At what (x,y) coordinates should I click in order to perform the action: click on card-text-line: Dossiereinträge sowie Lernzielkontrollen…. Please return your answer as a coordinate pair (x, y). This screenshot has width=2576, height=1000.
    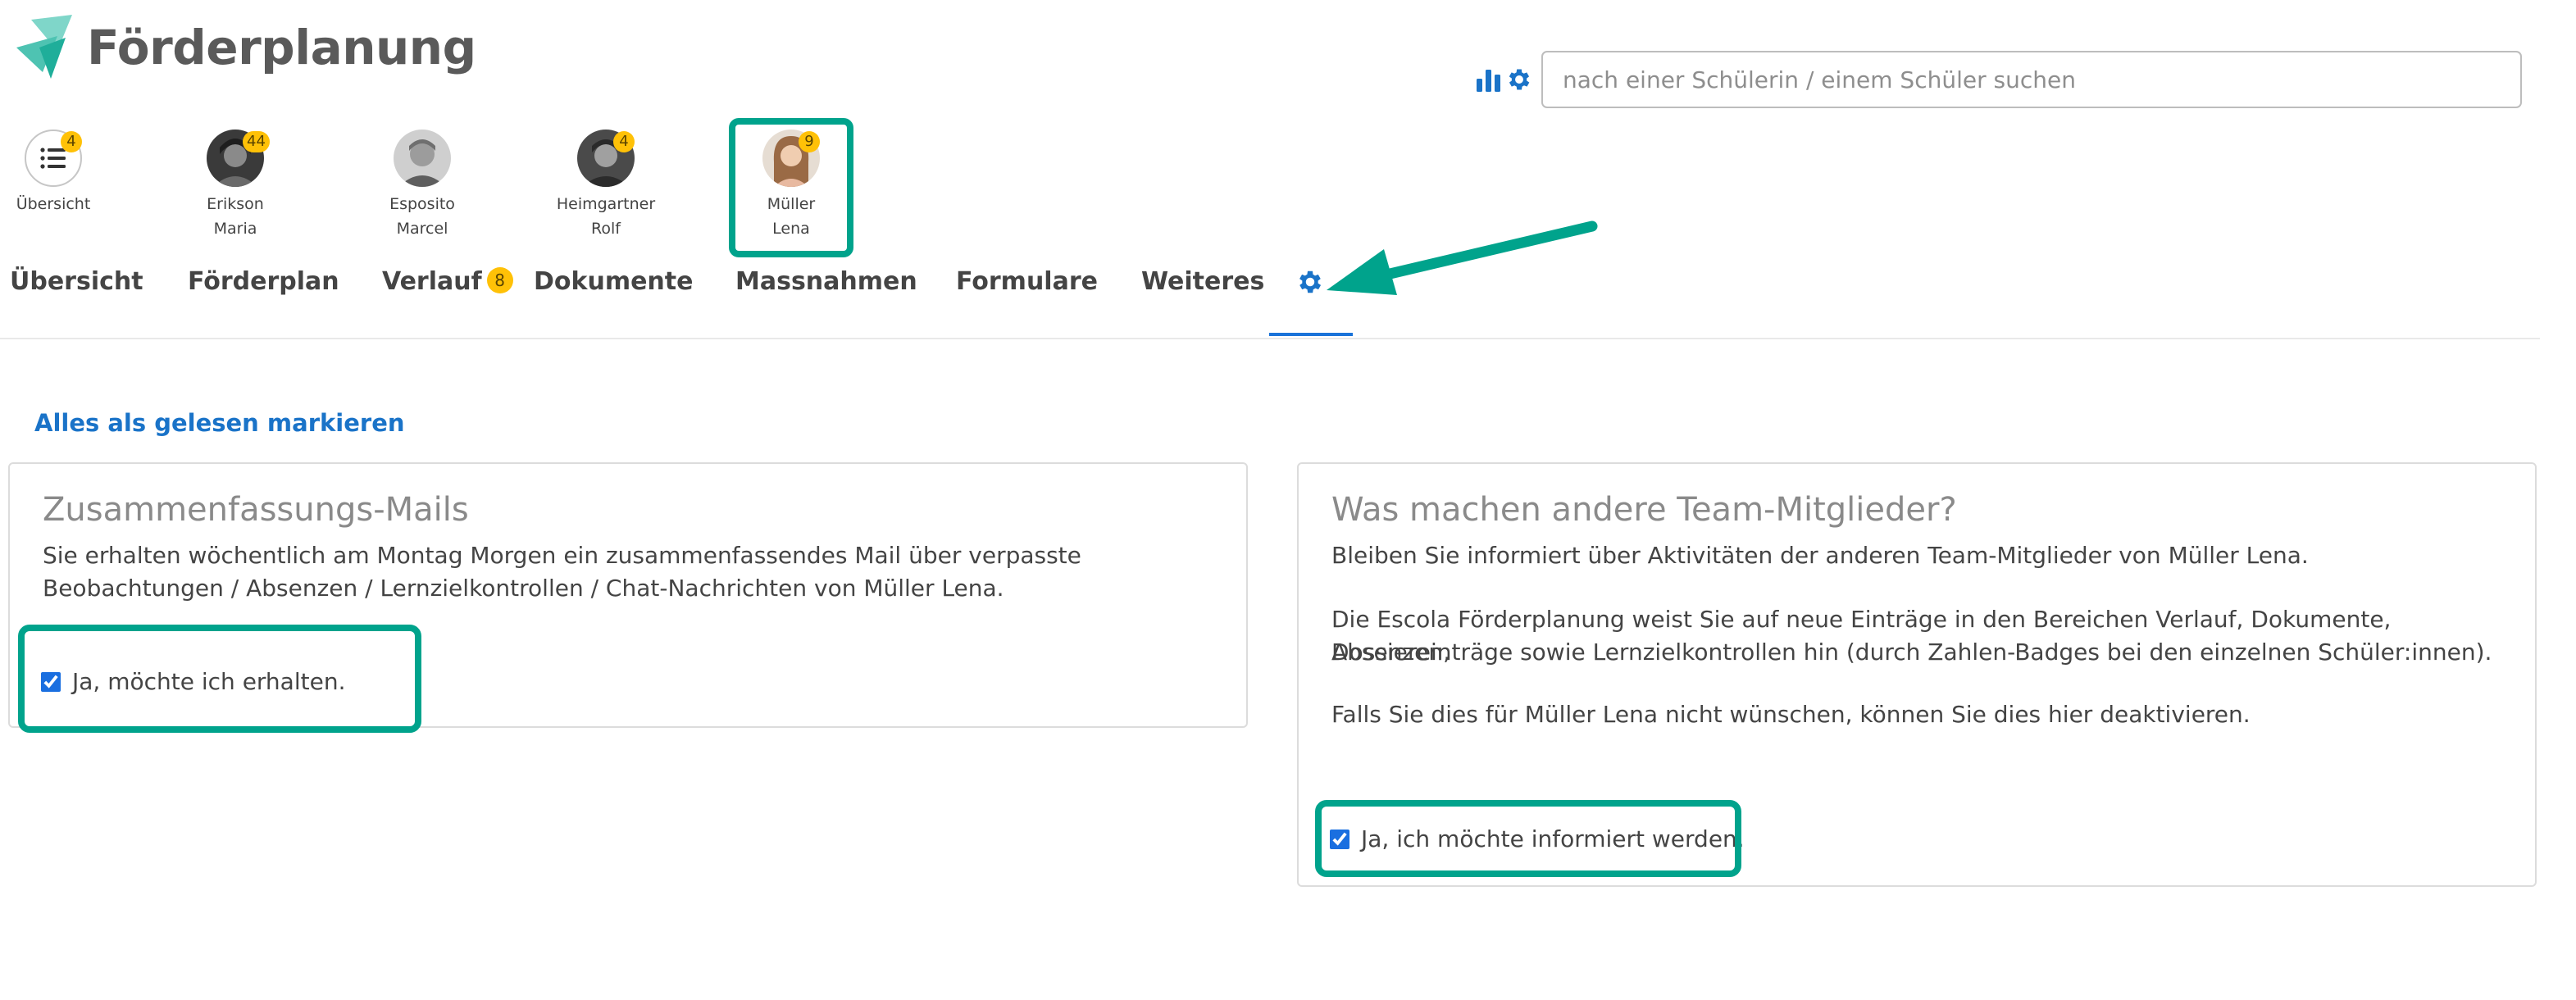
    Looking at the image, I should click on (1911, 652).